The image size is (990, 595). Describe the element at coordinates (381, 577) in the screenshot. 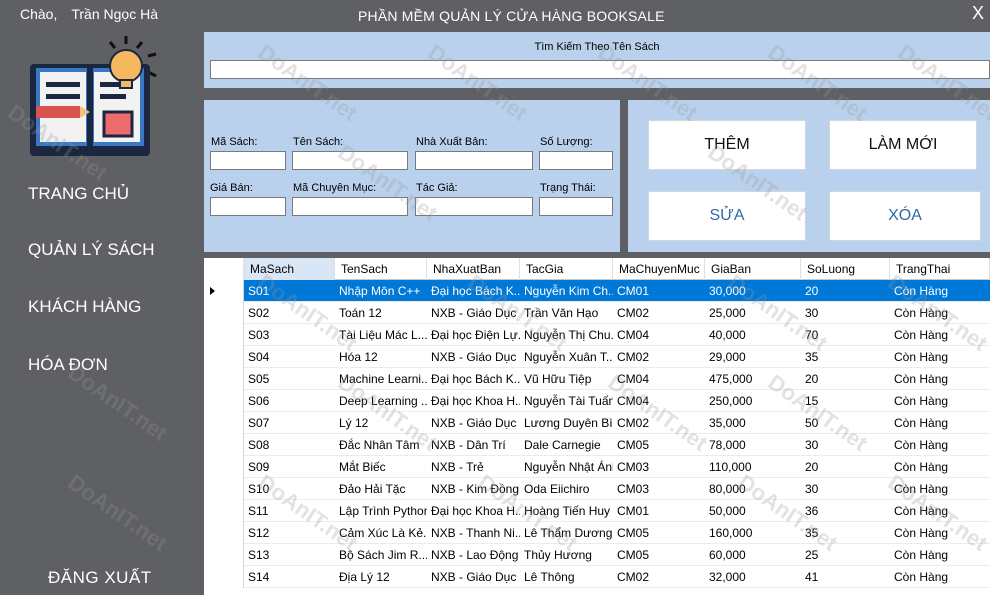

I see `cell-tensach: Địa Lý 12` at that location.